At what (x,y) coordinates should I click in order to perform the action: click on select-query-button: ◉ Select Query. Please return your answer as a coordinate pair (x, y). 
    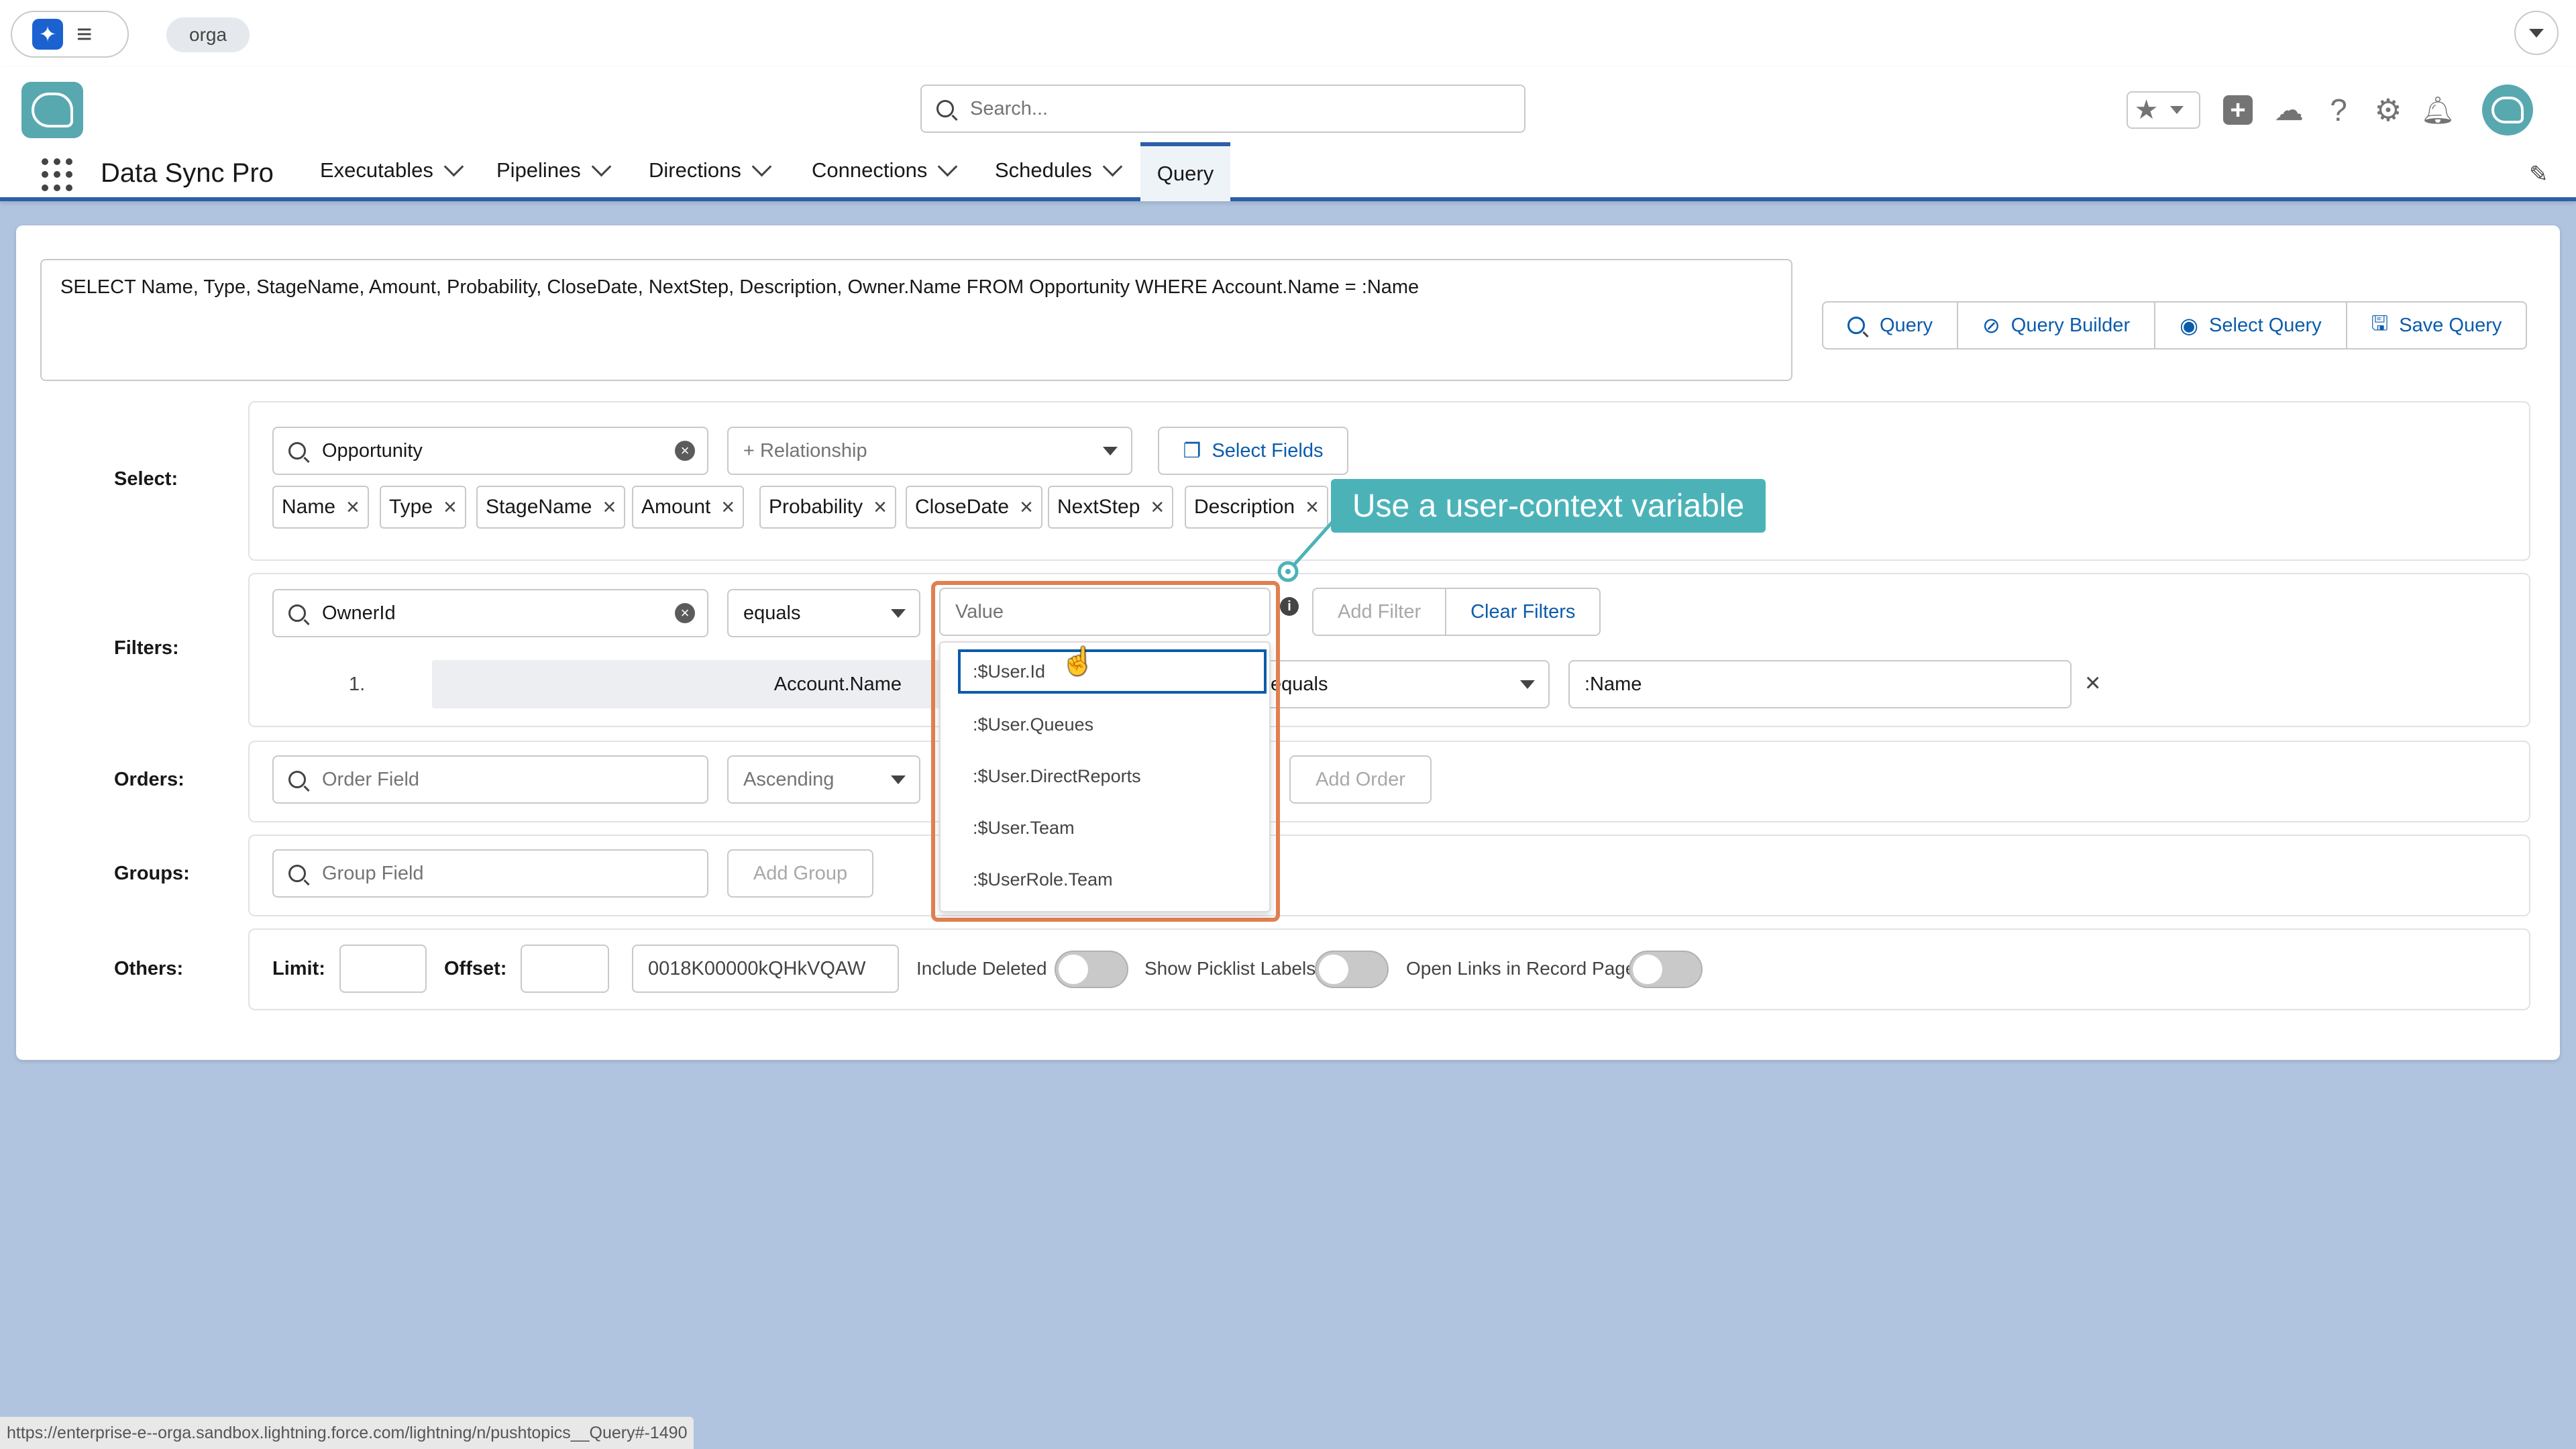
    Looking at the image, I should click on (2251, 325).